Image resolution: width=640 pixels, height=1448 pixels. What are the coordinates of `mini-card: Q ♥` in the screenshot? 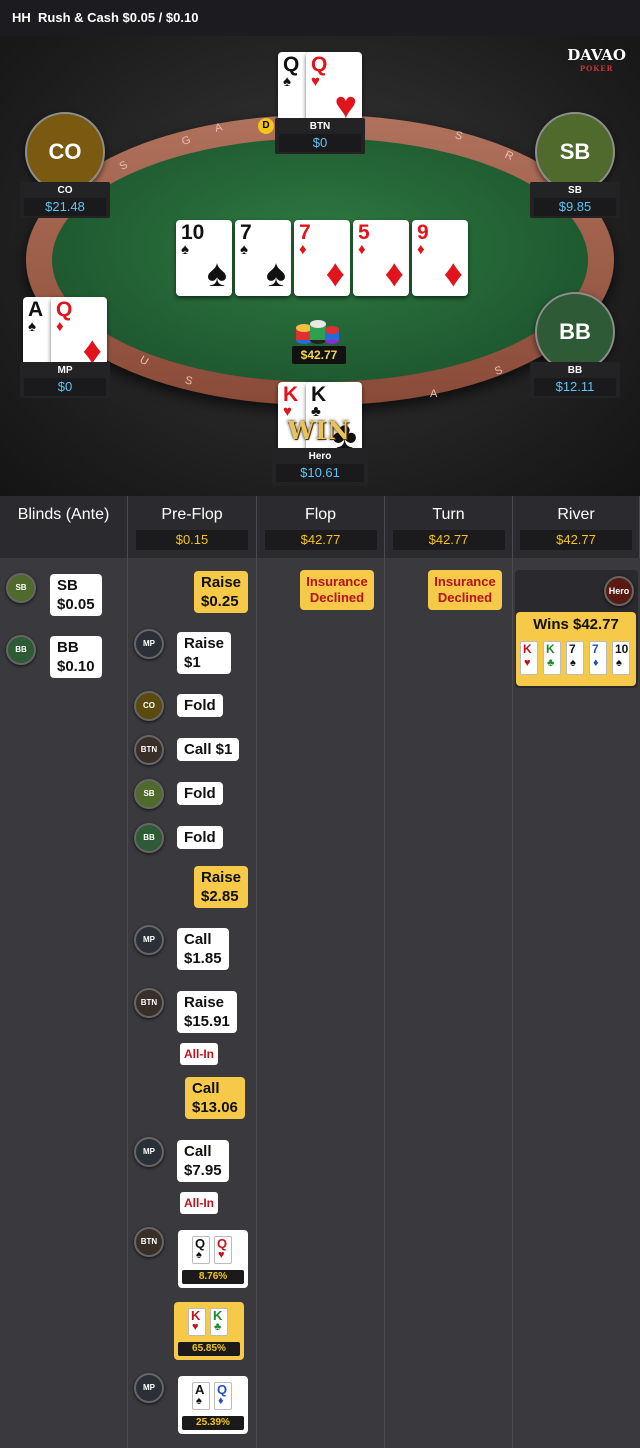 It's located at (223, 1250).